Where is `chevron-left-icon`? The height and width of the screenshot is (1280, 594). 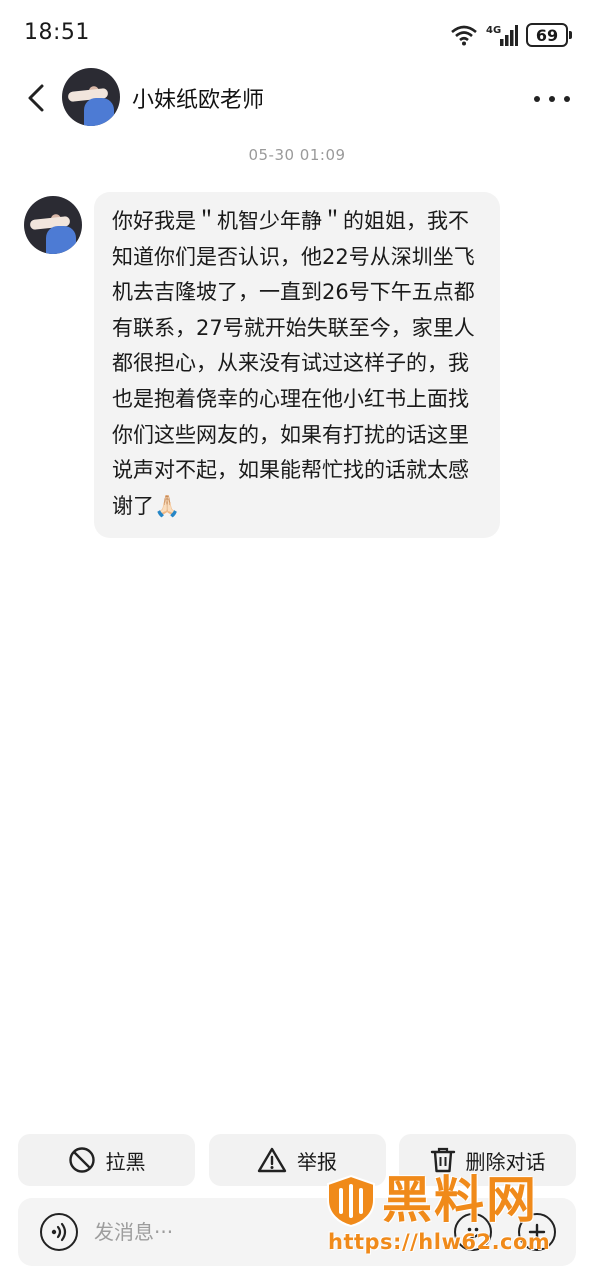 chevron-left-icon is located at coordinates (36, 98).